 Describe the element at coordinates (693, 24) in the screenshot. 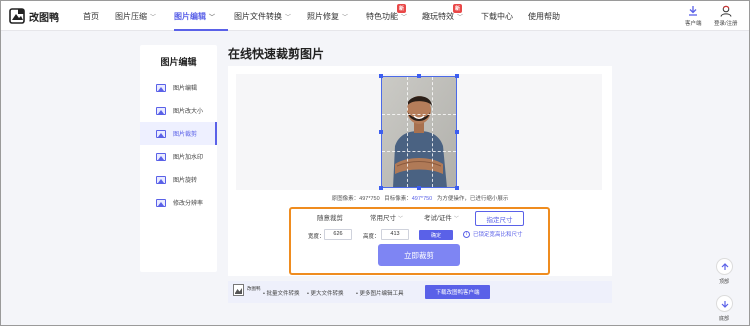

I see `client-label: 客户端` at that location.